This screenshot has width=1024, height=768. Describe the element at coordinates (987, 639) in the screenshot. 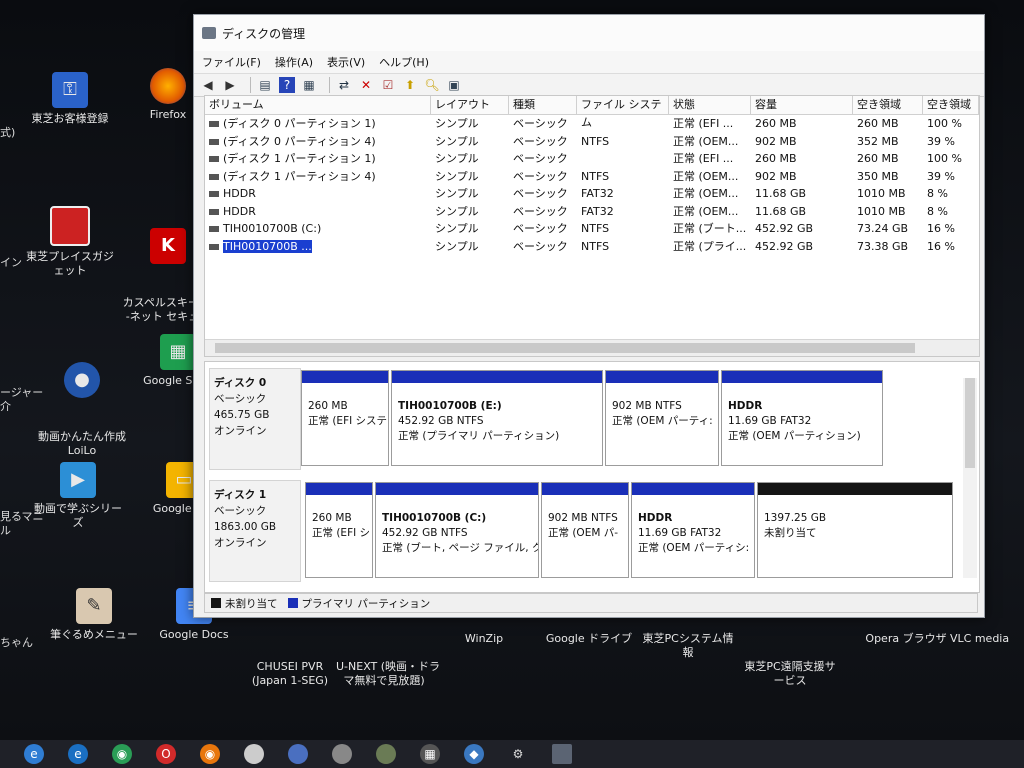

I see `desktop-icon-vlc: VLC media` at that location.